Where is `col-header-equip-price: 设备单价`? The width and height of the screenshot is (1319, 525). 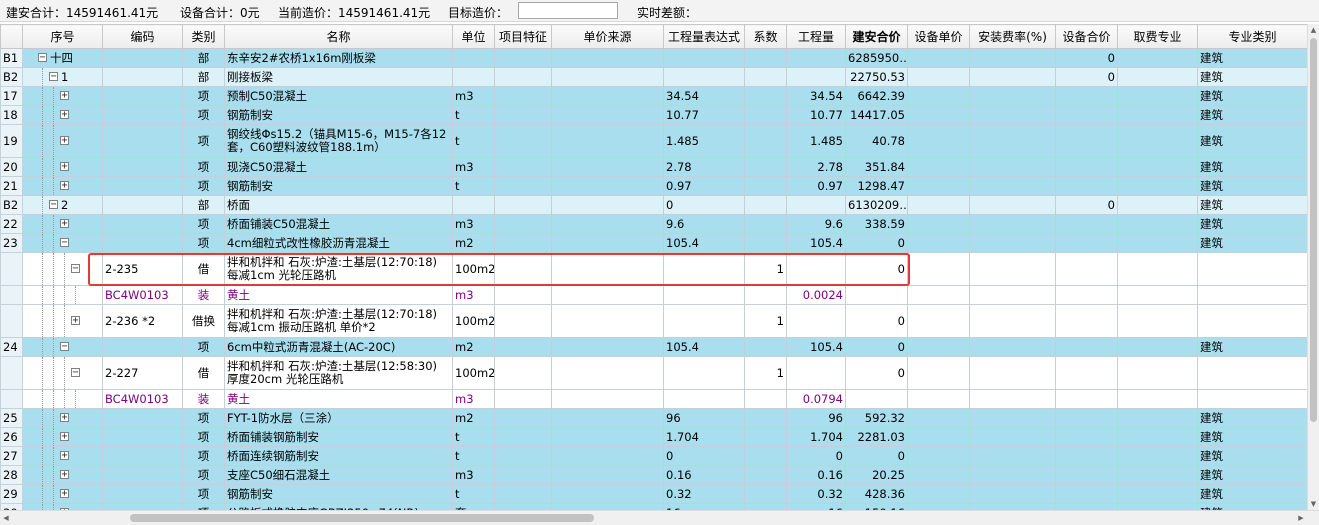
col-header-equip-price: 设备单价 is located at coordinates (938, 36).